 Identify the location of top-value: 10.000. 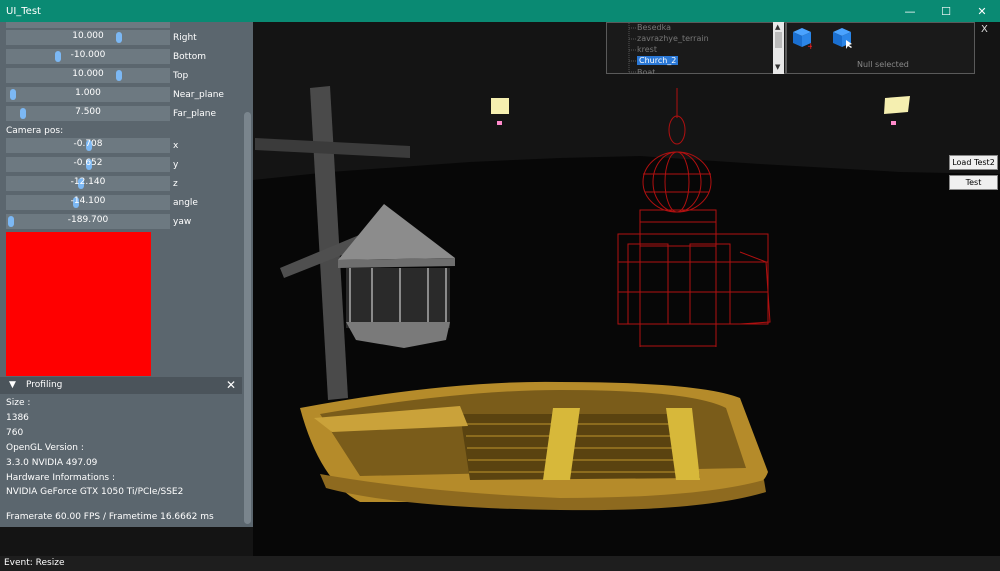
(88, 74).